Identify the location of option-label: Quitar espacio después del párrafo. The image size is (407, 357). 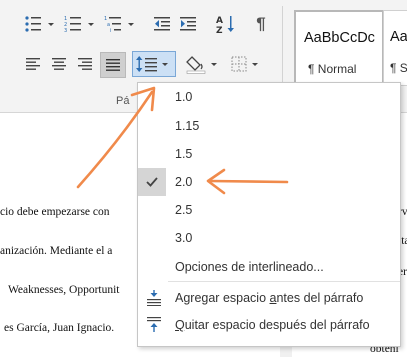
(272, 325).